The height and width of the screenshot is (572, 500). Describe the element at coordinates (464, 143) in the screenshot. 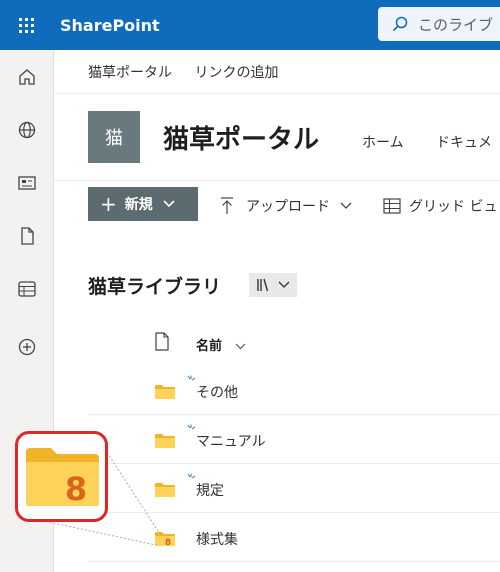

I see `nav-item-documents: ドキュメ` at that location.